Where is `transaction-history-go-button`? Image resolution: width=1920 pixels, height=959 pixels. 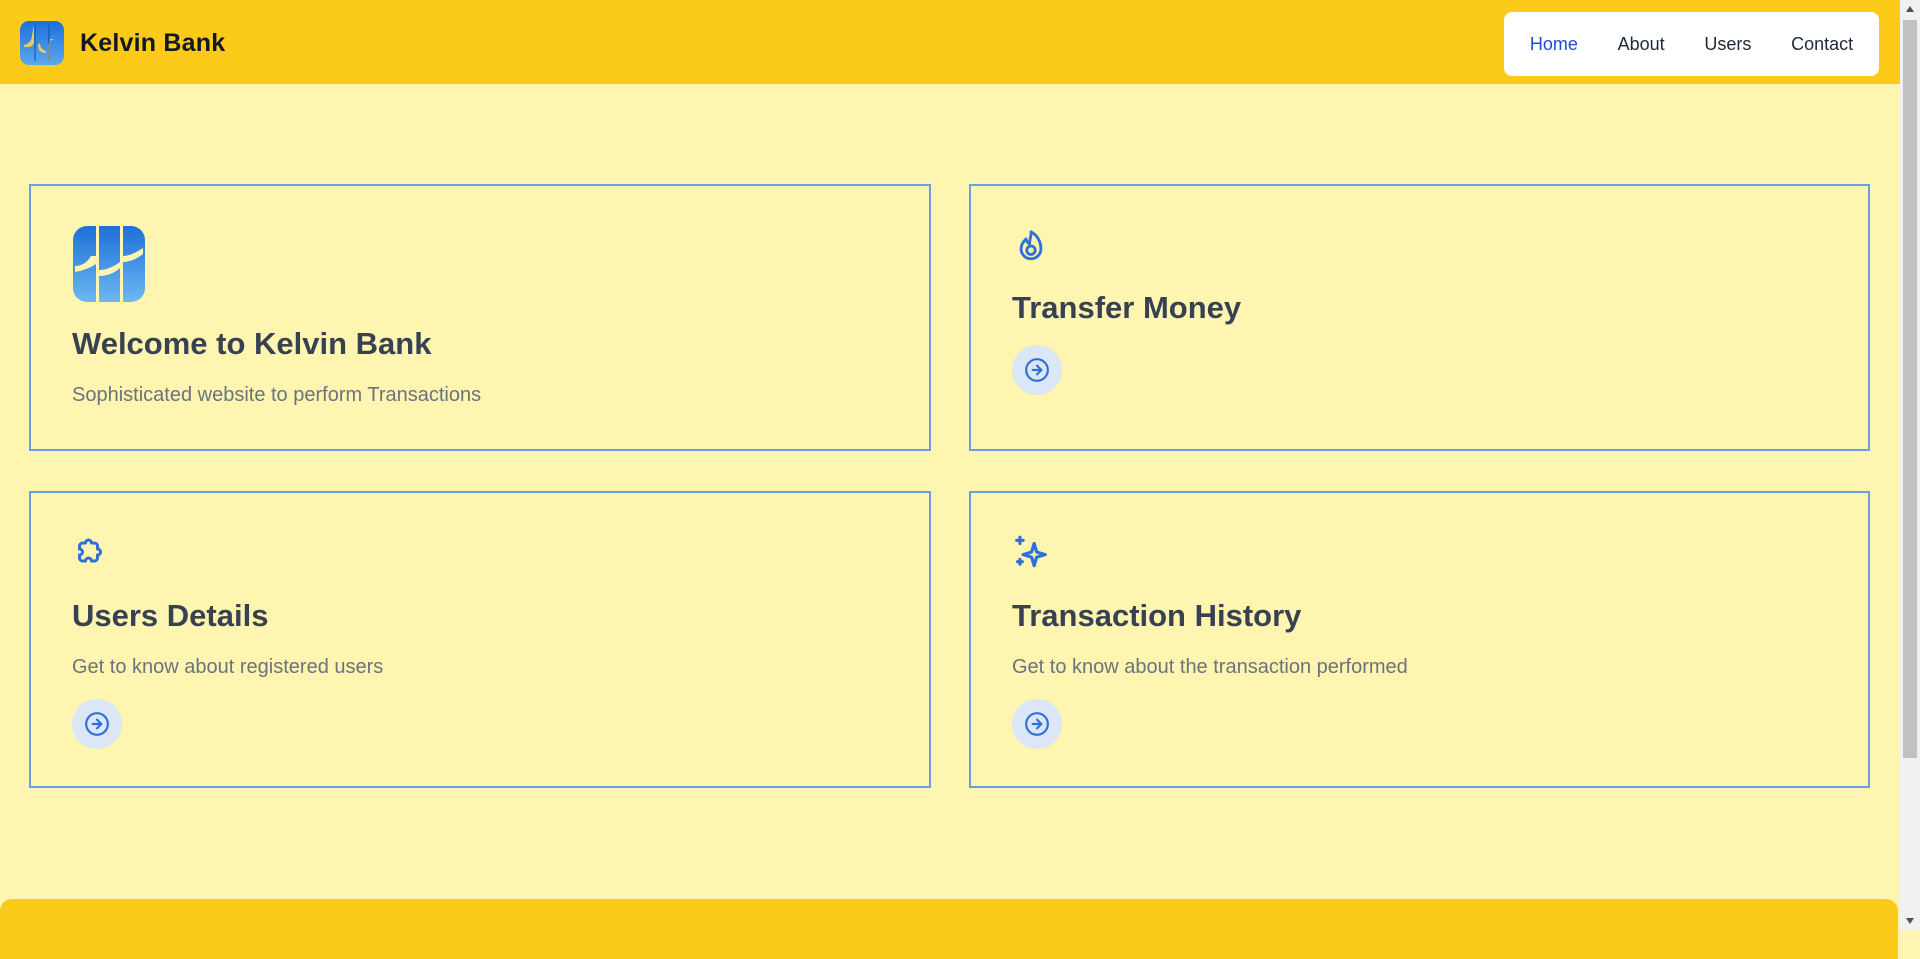
transaction-history-go-button is located at coordinates (1037, 724).